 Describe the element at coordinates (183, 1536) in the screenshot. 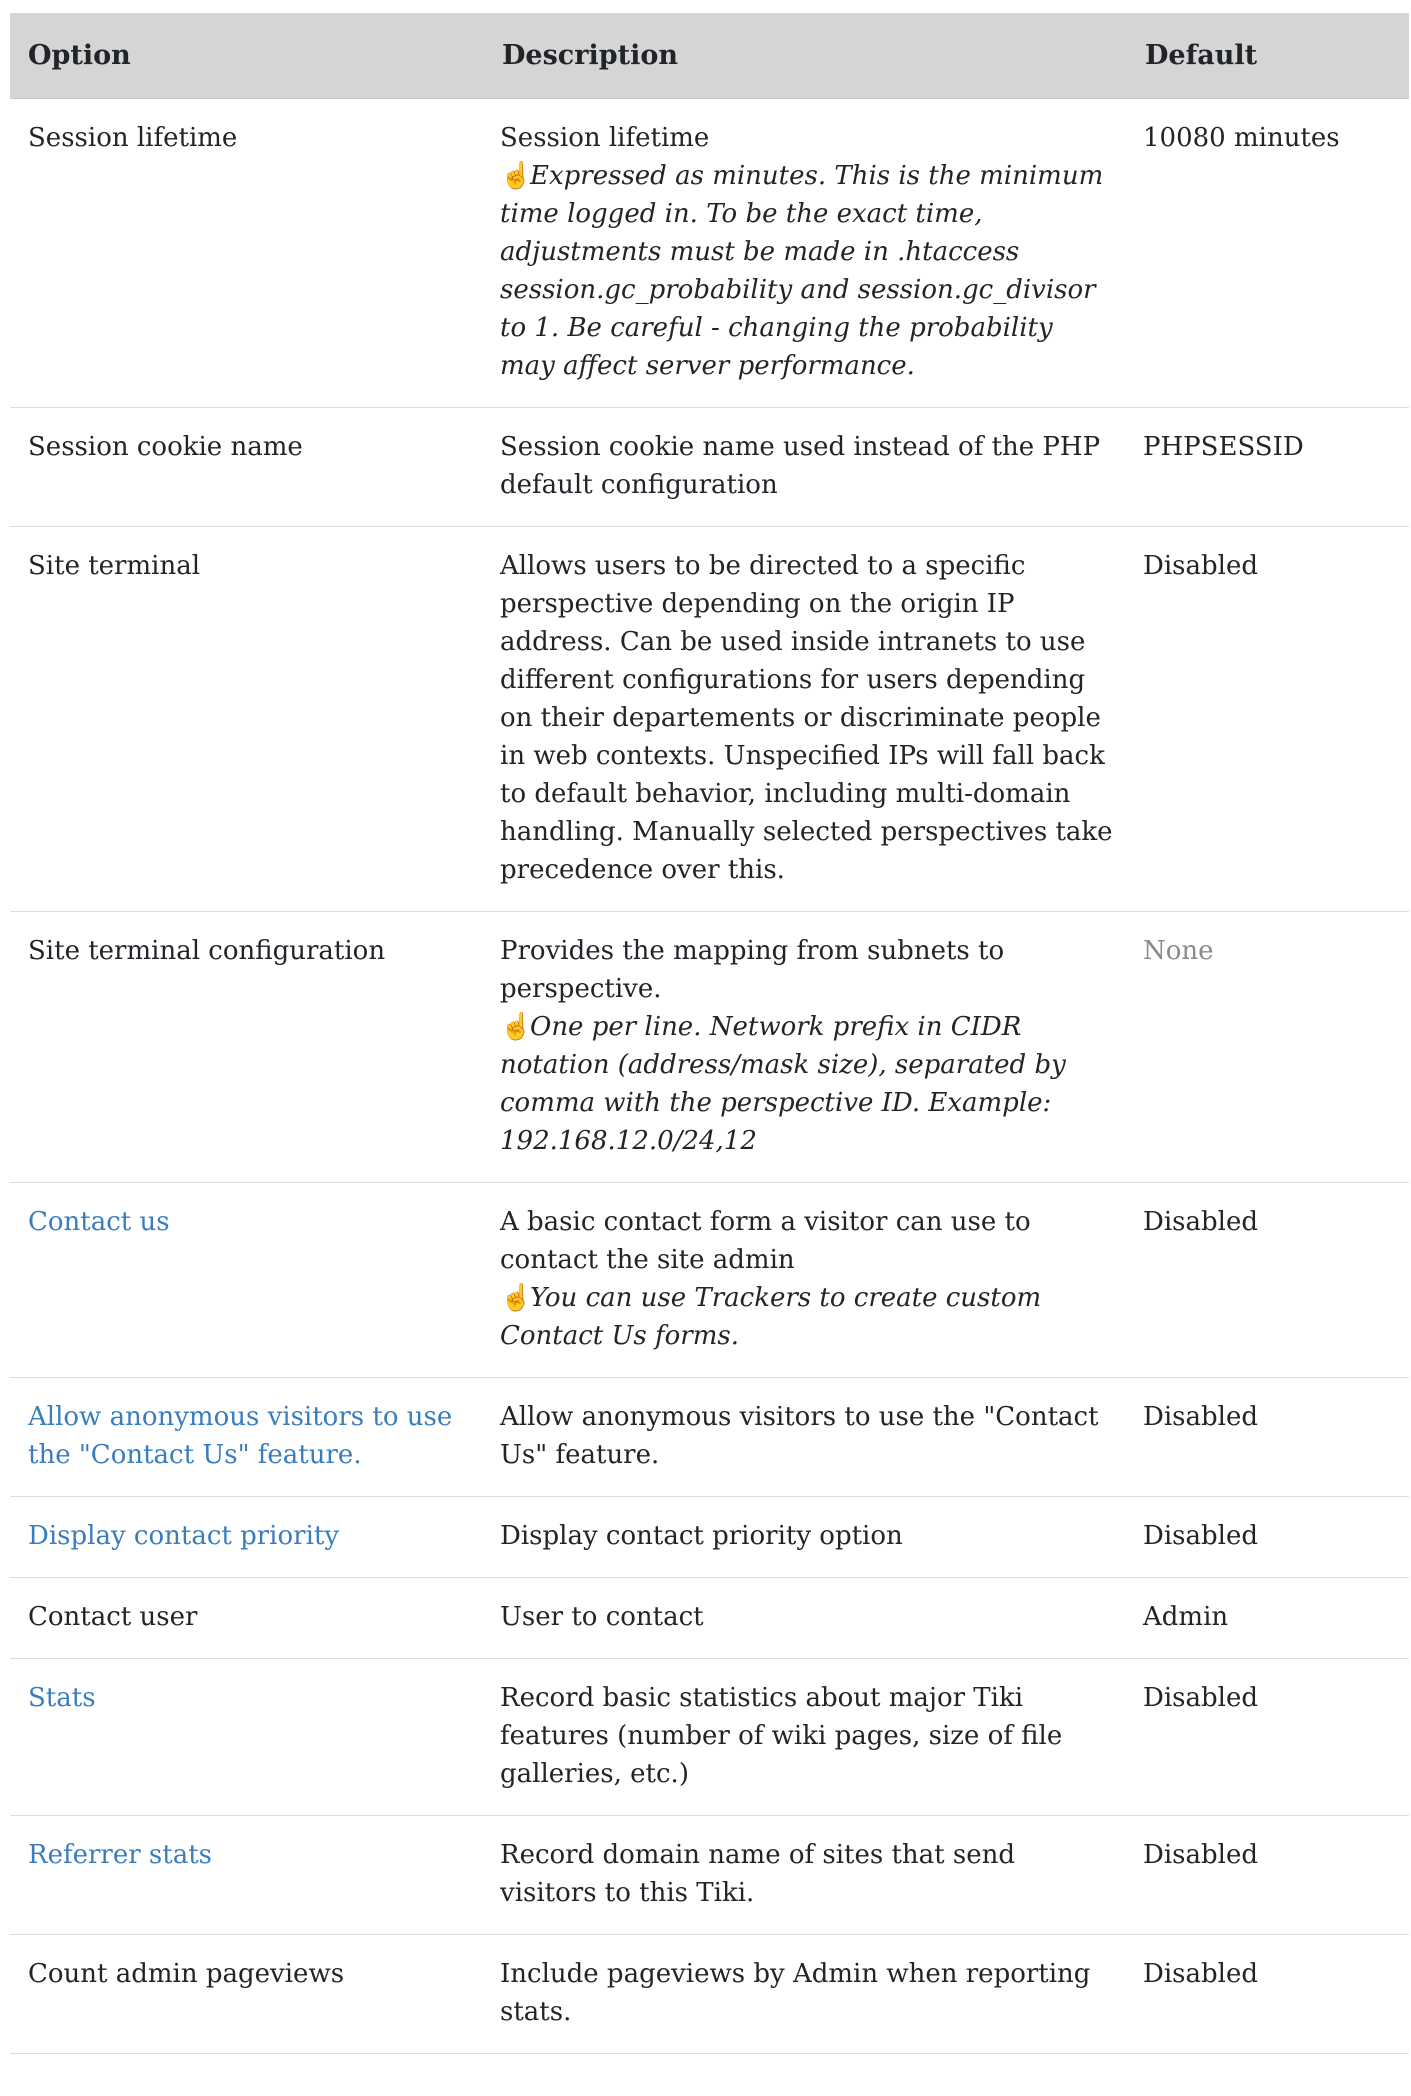

I see `option-link: Display contact priority` at that location.